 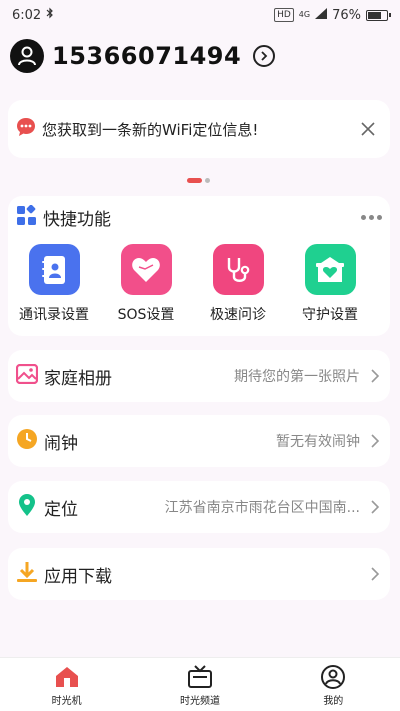 What do you see at coordinates (66, 677) in the screenshot?
I see `home-icon` at bounding box center [66, 677].